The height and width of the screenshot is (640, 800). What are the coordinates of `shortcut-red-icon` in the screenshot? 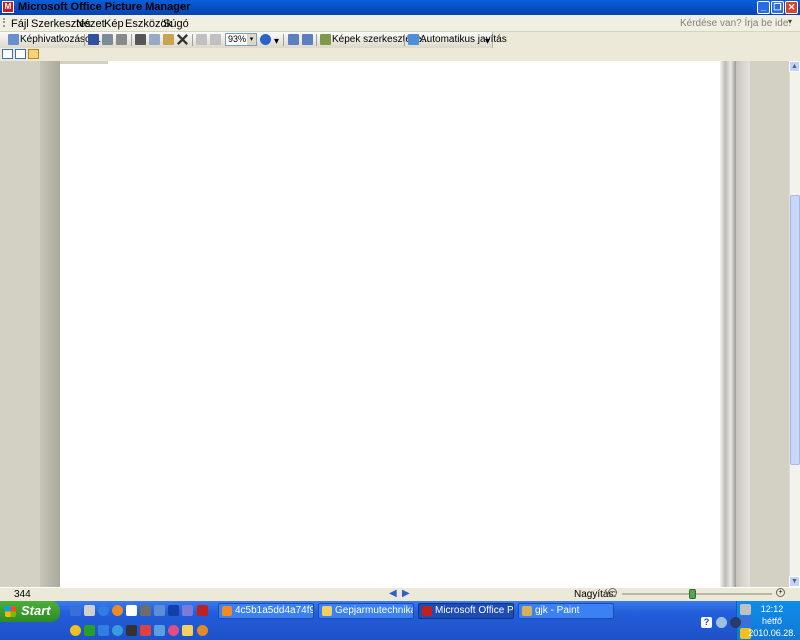 It's located at (145, 630).